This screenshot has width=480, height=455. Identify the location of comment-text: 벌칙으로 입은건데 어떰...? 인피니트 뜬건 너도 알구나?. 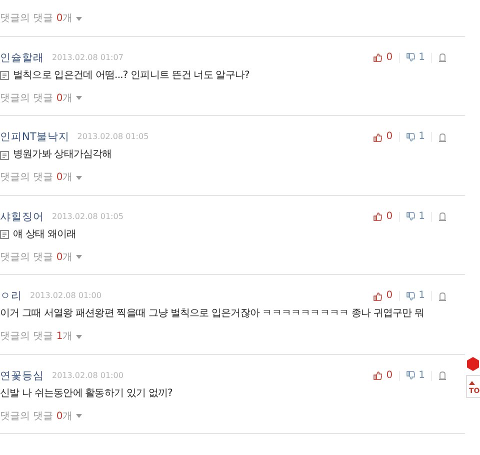
(131, 75).